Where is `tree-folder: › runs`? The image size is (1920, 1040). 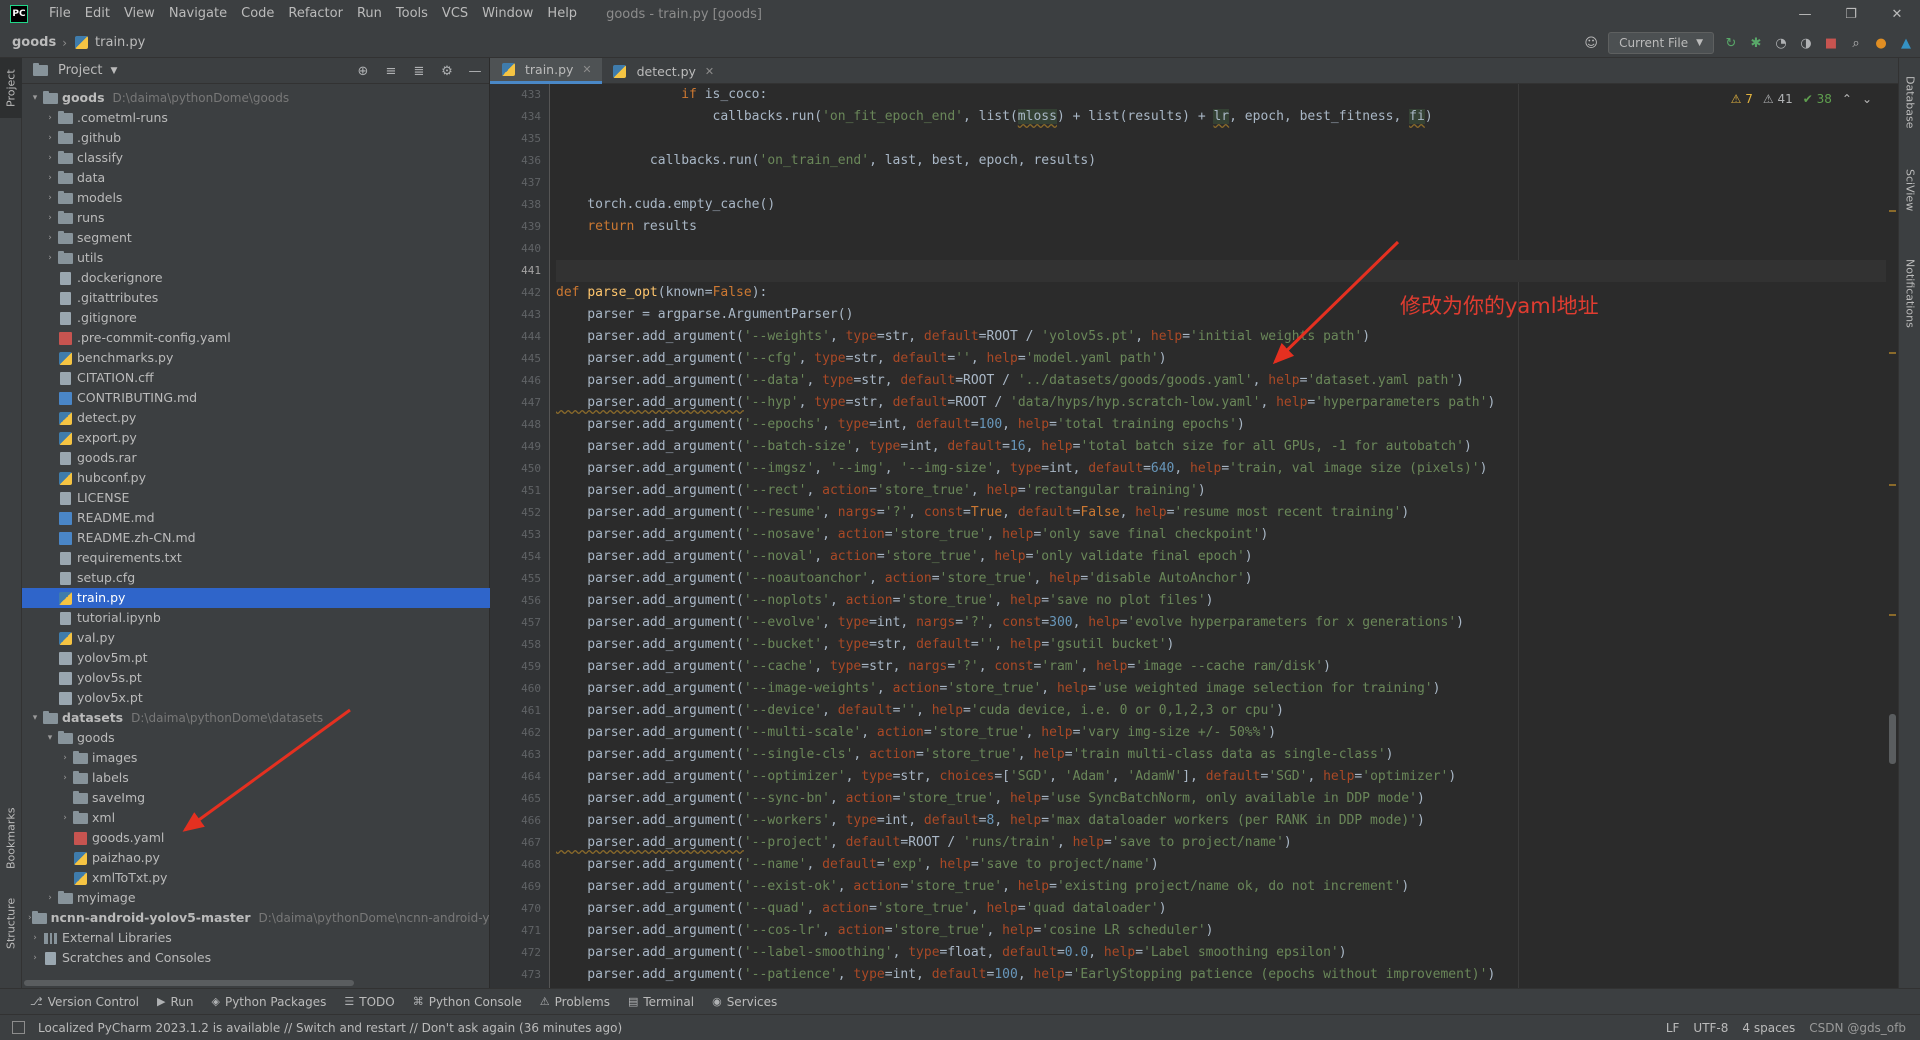 tree-folder: › runs is located at coordinates (256, 218).